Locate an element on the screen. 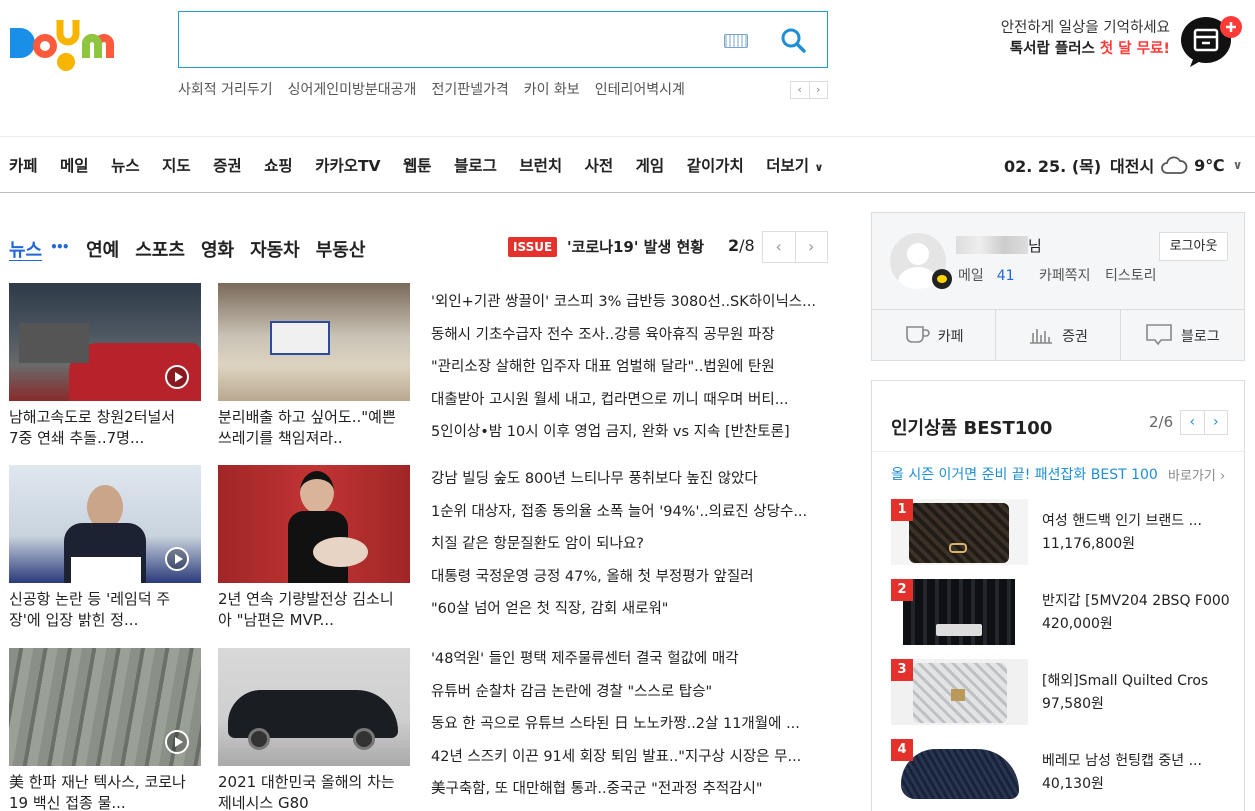 This screenshot has width=1255, height=811. nav-kakaotv: 카카오TV is located at coordinates (347, 165).